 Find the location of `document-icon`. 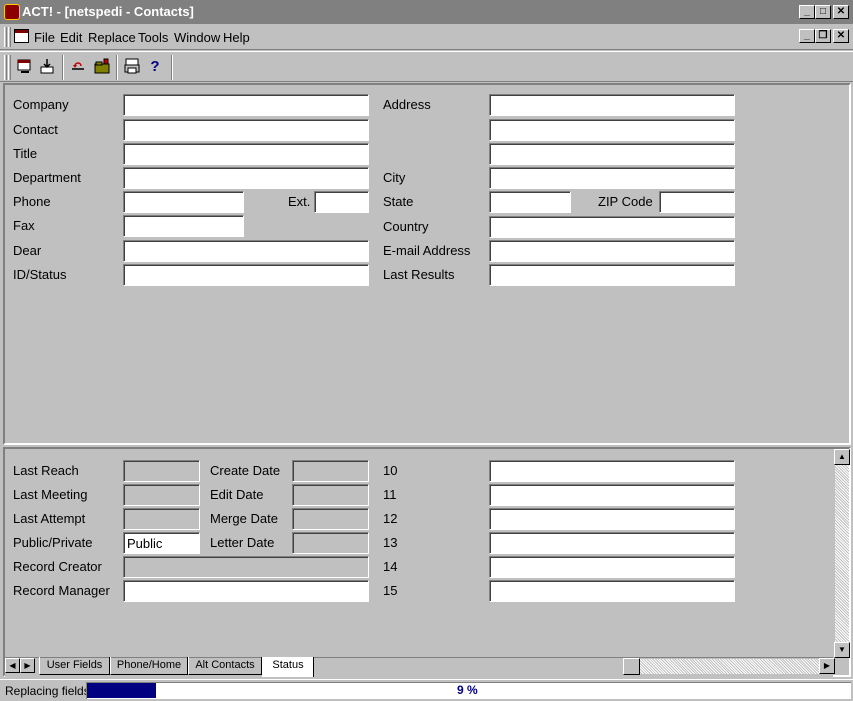

document-icon is located at coordinates (21, 36).